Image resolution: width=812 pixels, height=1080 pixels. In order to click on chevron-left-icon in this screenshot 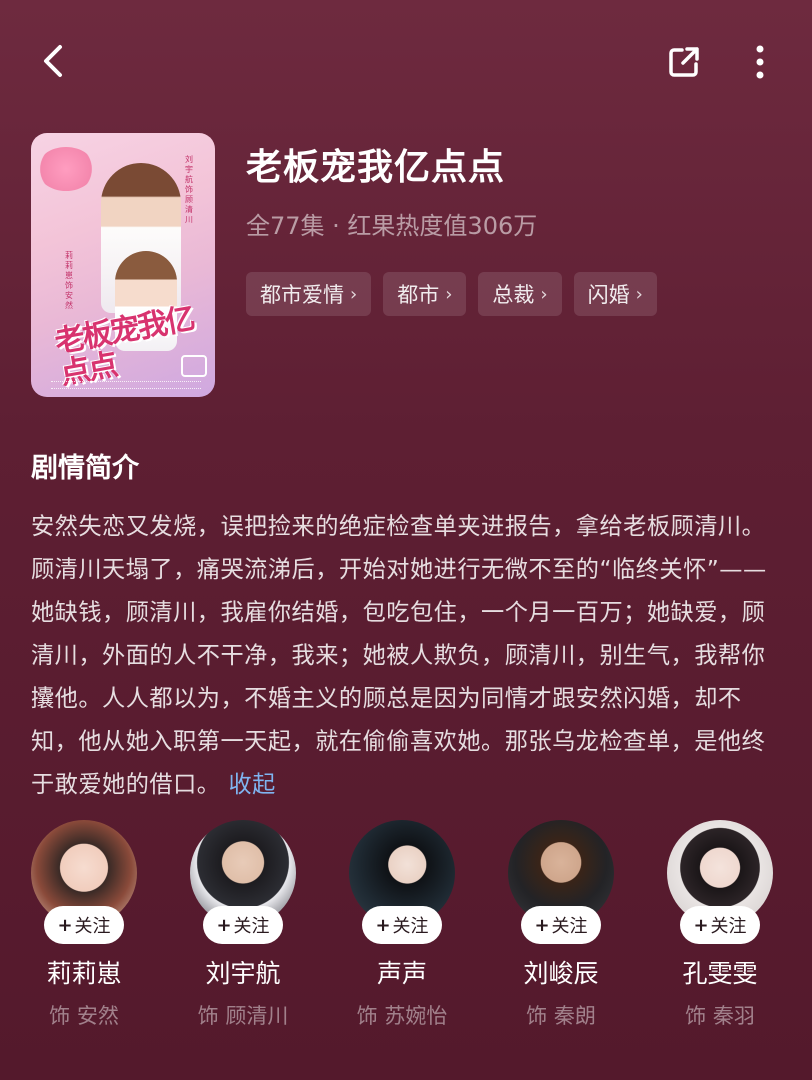, I will do `click(53, 61)`.